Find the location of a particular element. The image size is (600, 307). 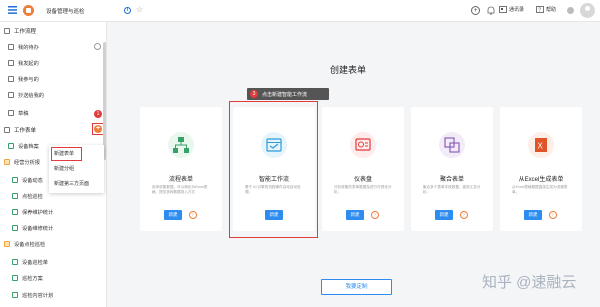

new-excel-form-button: 新建 is located at coordinates (533, 215).